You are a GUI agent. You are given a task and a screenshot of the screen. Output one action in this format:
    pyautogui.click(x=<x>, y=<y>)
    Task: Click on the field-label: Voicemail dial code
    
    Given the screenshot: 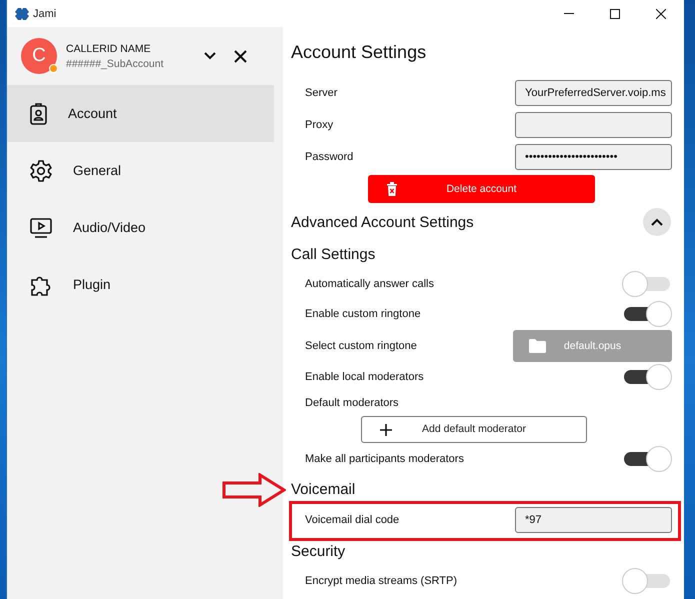 What is the action you would take?
    pyautogui.click(x=352, y=520)
    